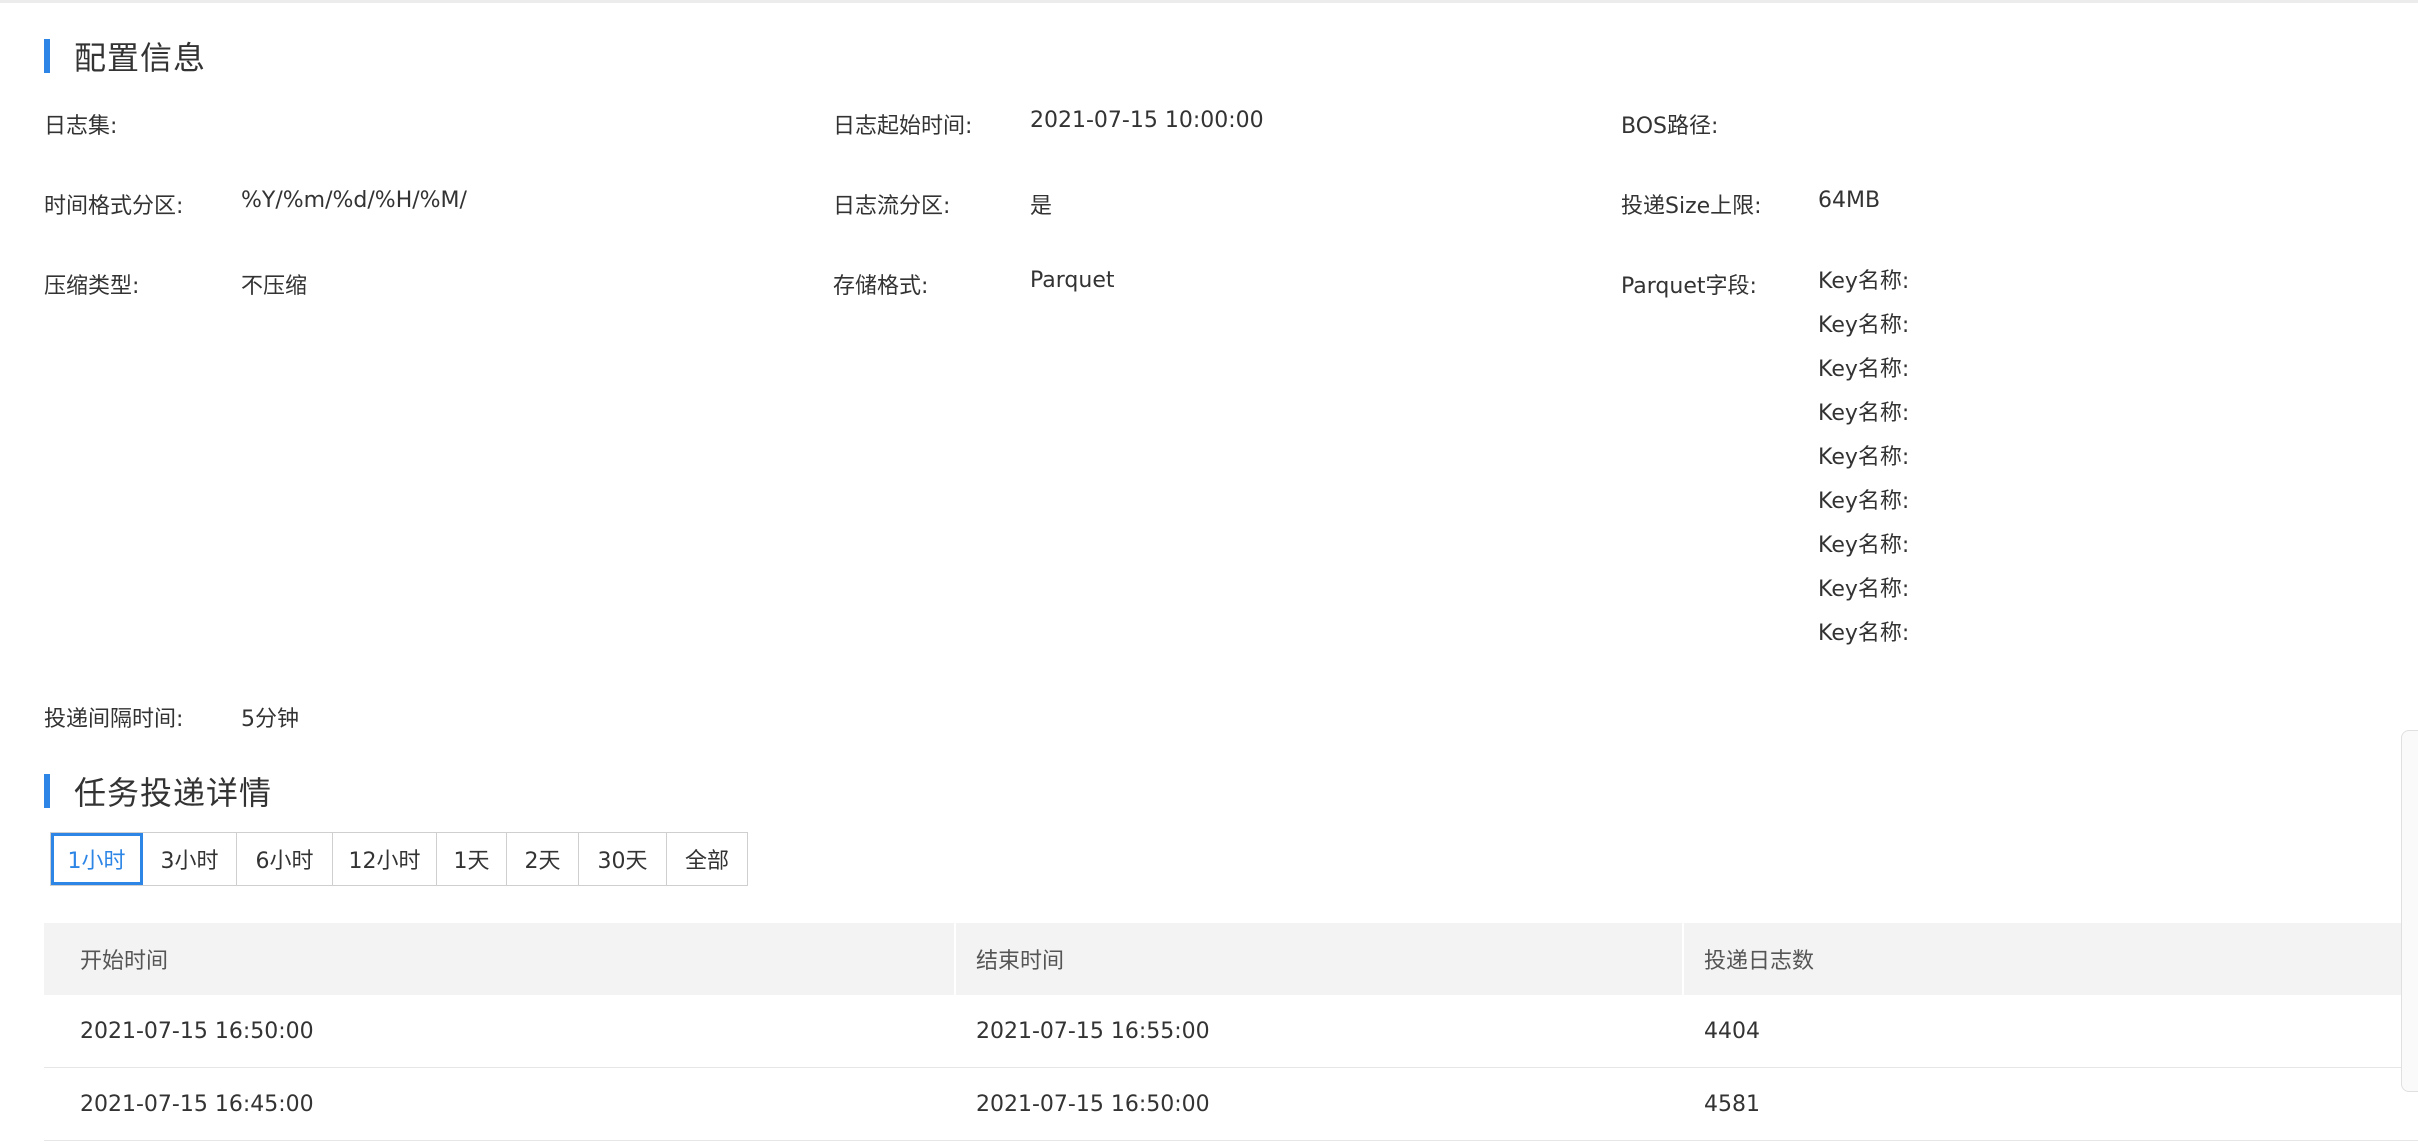 This screenshot has width=2418, height=1148. Describe the element at coordinates (354, 200) in the screenshot. I see `time-format-value: %Y/%m/%d/%H/%M/` at that location.